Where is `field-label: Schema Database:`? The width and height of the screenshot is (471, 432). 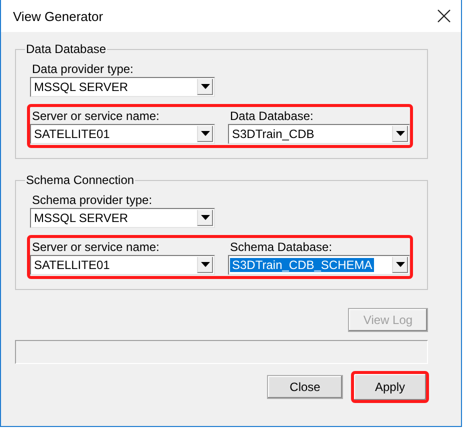 field-label: Schema Database: is located at coordinates (282, 247).